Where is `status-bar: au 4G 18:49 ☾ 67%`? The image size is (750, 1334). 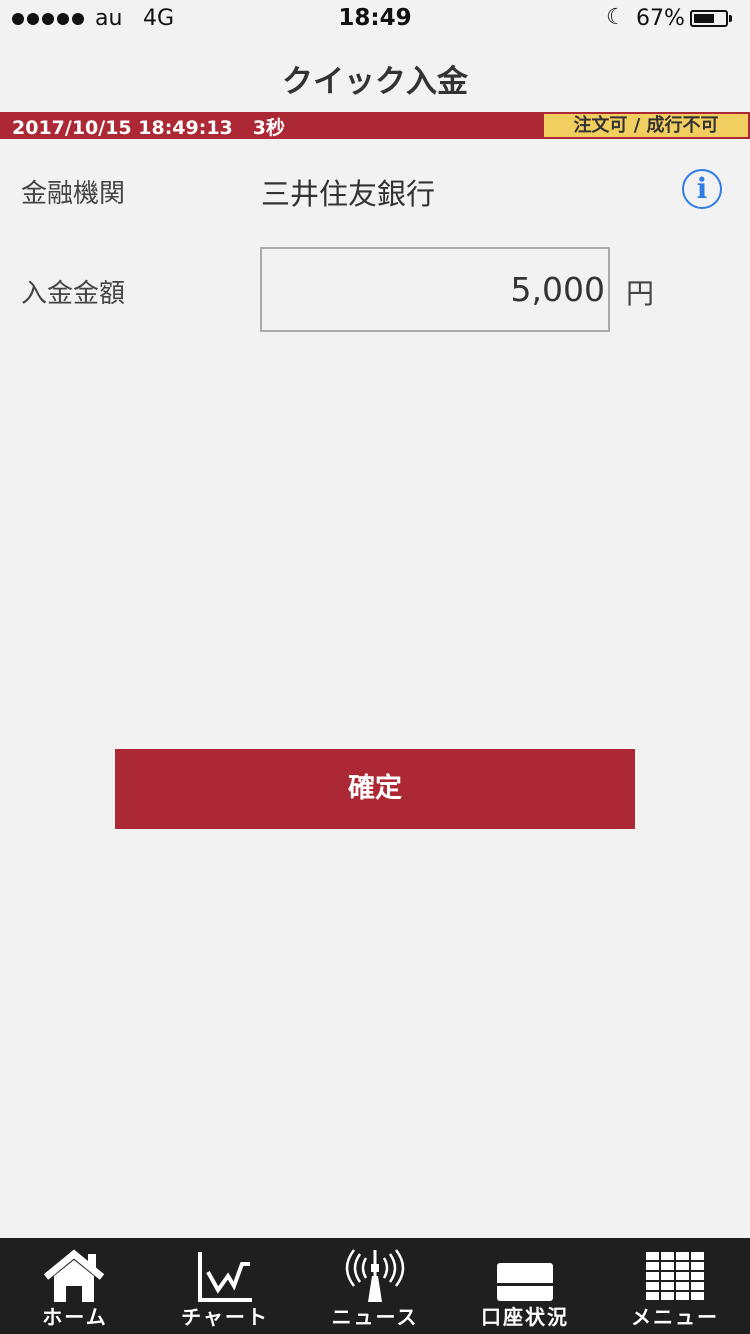
status-bar: au 4G 18:49 ☾ 67% is located at coordinates (375, 20).